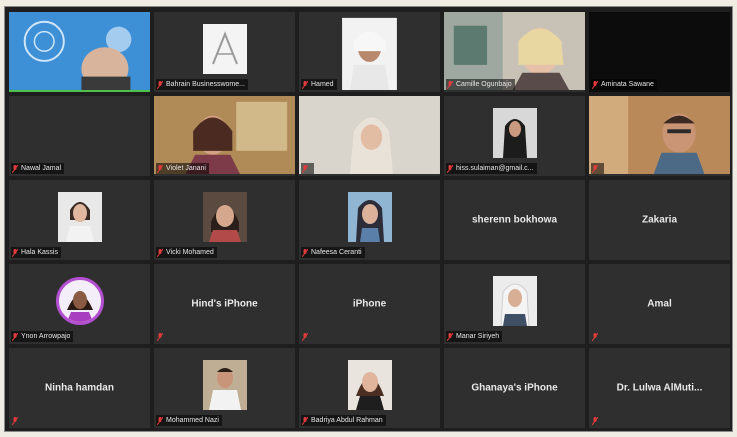 This screenshot has width=737, height=437. I want to click on participant-name-label: Violet Janani, so click(182, 168).